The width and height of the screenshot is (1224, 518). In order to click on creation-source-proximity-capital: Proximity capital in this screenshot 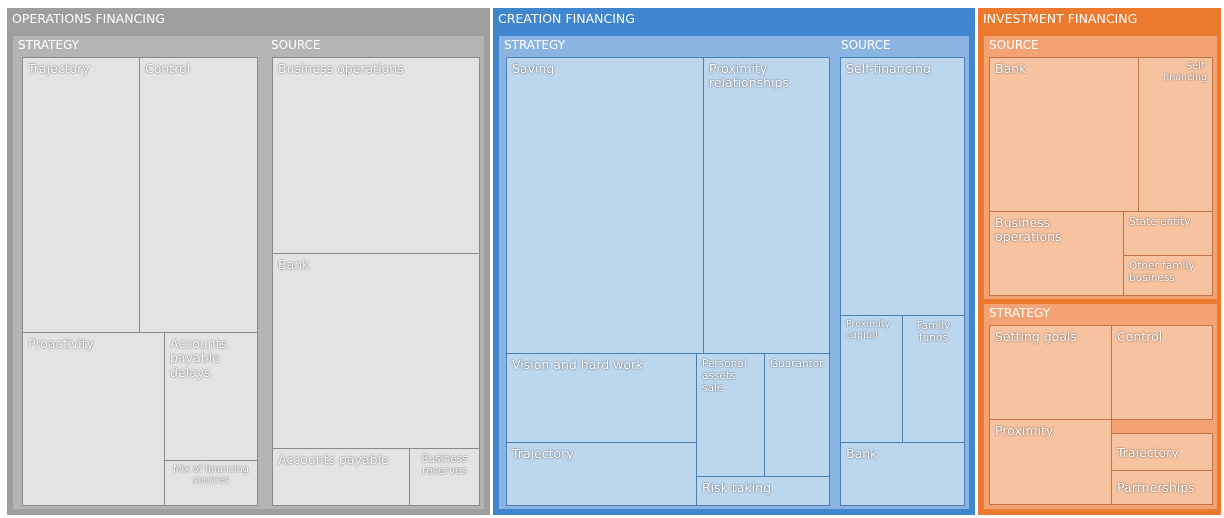, I will do `click(871, 379)`.